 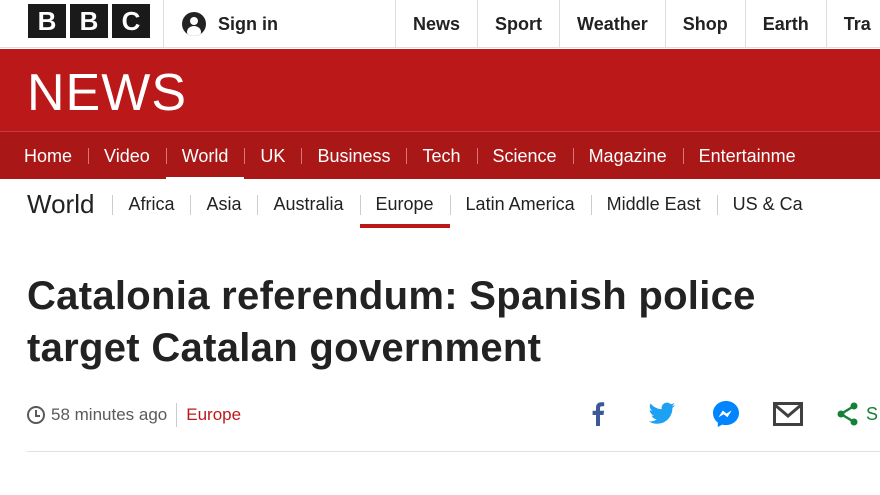 I want to click on nav-item-home: Home, so click(x=44, y=156).